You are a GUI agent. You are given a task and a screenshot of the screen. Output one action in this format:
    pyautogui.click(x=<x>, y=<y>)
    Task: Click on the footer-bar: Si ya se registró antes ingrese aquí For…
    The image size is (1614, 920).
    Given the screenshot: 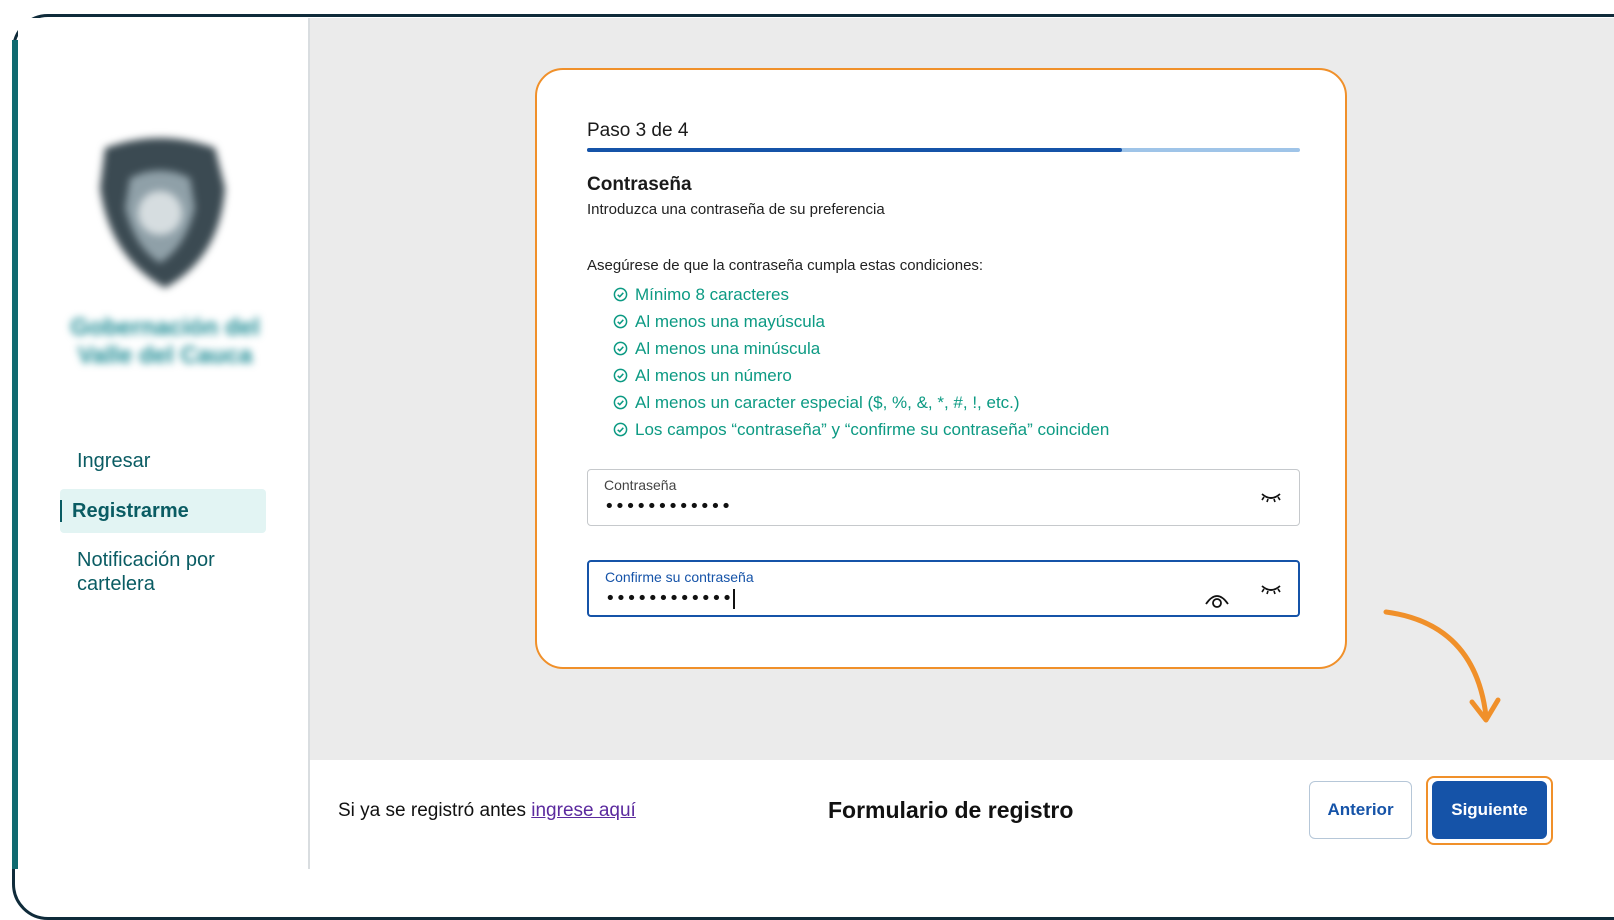 What is the action you would take?
    pyautogui.click(x=962, y=814)
    